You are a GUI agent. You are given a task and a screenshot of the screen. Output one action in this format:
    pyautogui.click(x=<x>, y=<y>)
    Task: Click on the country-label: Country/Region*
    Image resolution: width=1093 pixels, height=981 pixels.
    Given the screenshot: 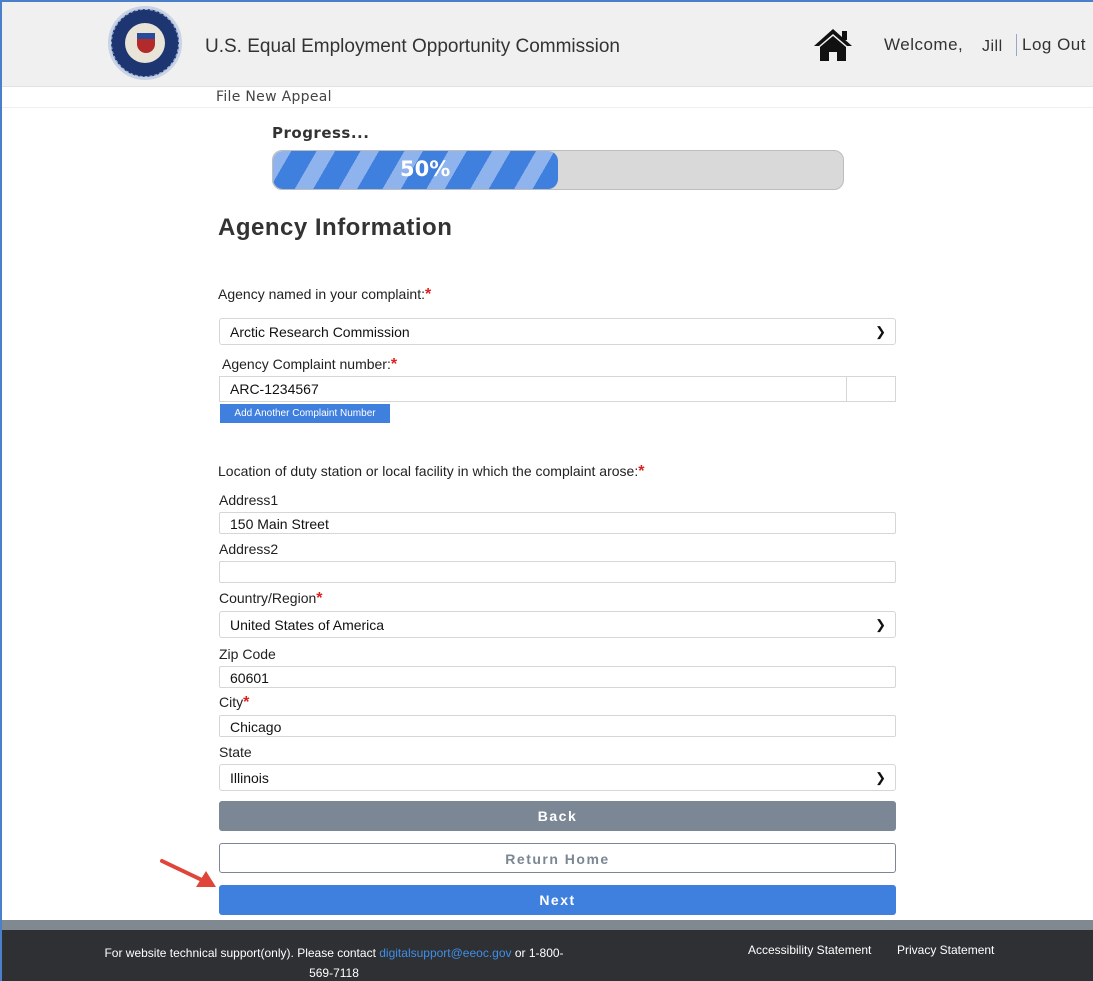 What is the action you would take?
    pyautogui.click(x=271, y=599)
    